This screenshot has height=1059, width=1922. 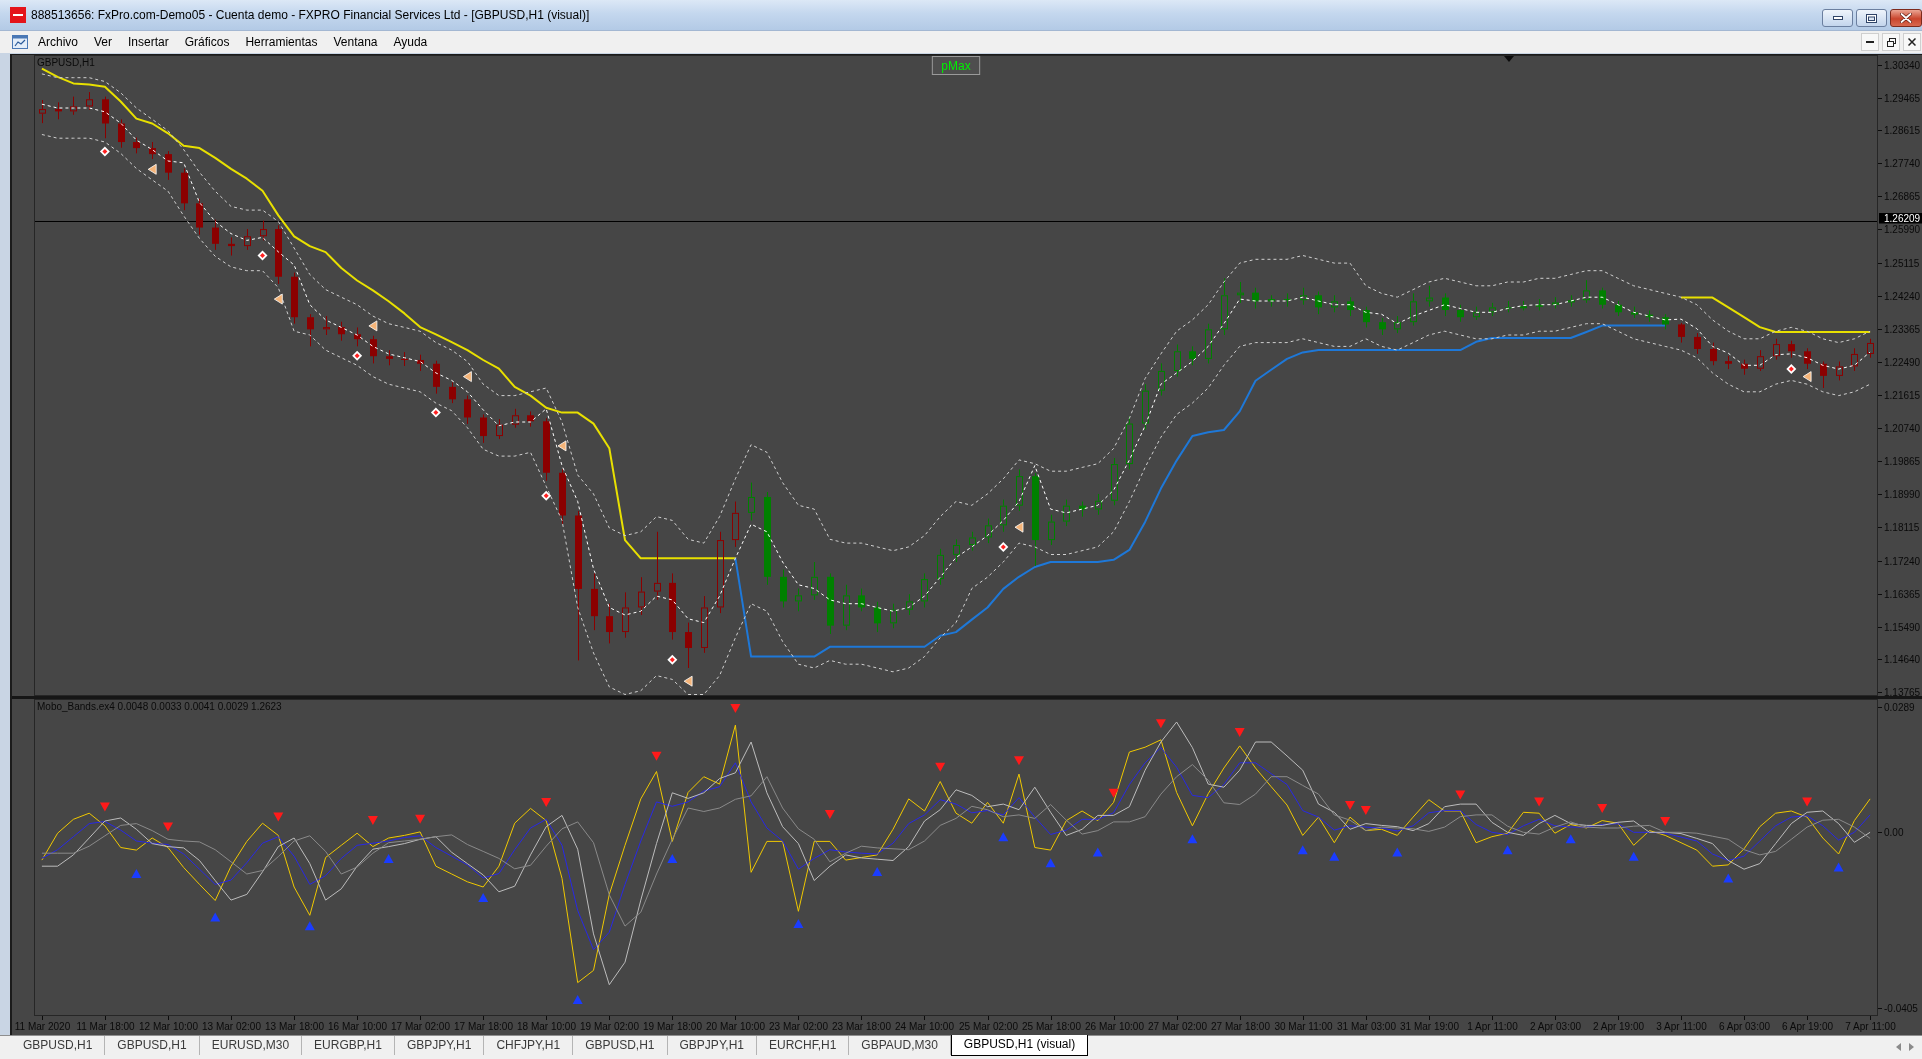 I want to click on price-axis-label: 1.20740, so click(x=1902, y=428).